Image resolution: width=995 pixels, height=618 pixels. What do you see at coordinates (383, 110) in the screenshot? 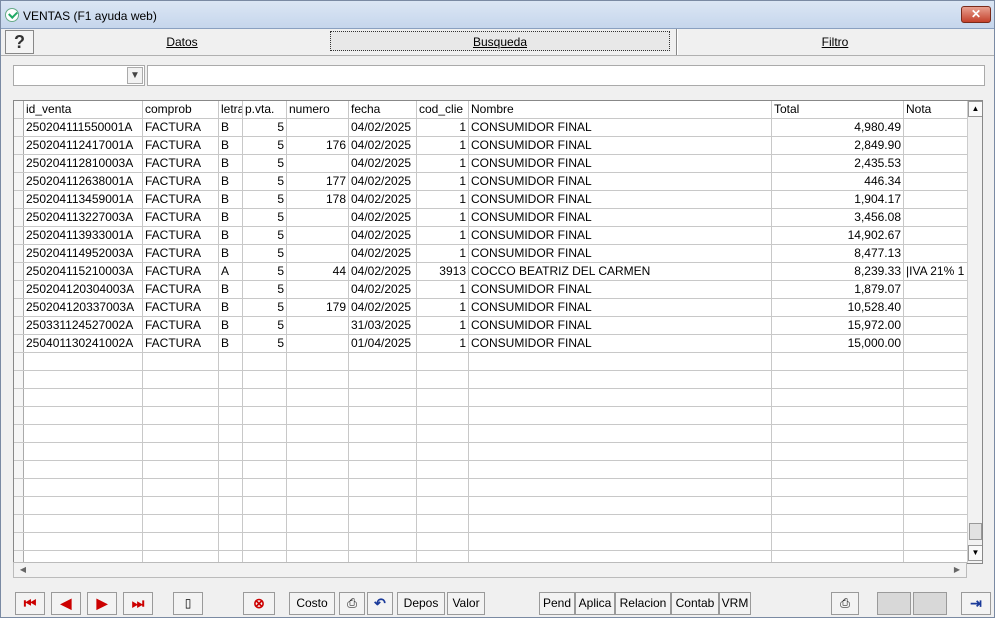
I see `column-header: fecha` at bounding box center [383, 110].